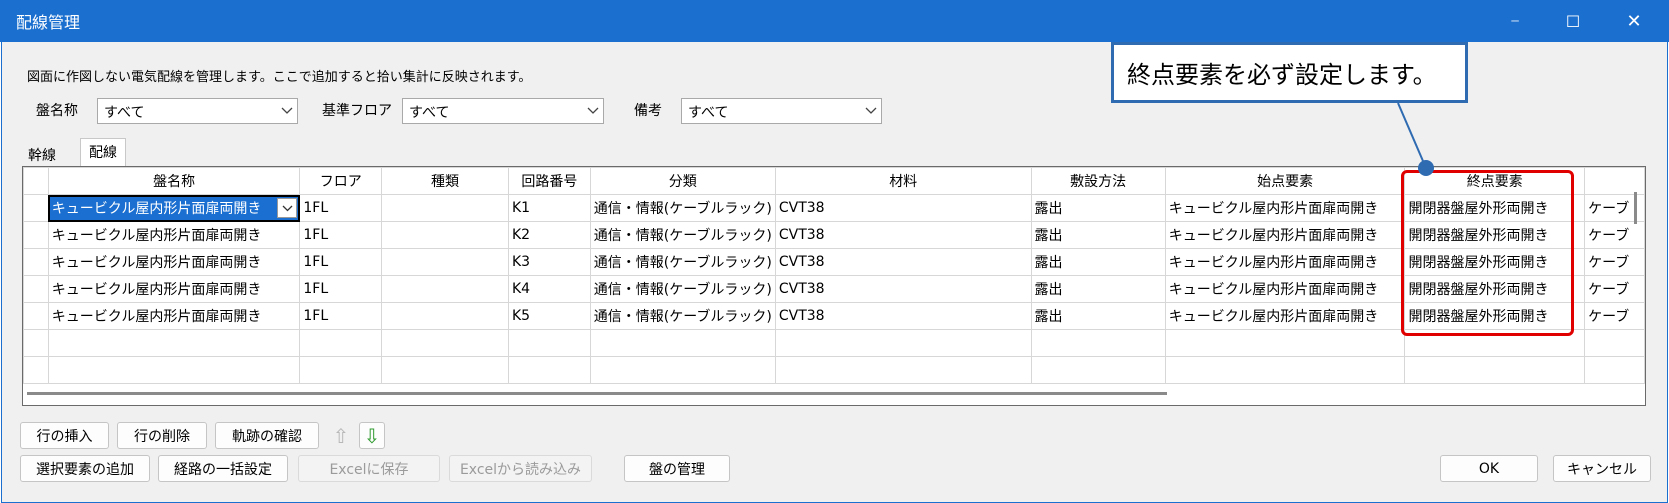  Describe the element at coordinates (1487, 253) in the screenshot. I see `end-element-highlight` at that location.